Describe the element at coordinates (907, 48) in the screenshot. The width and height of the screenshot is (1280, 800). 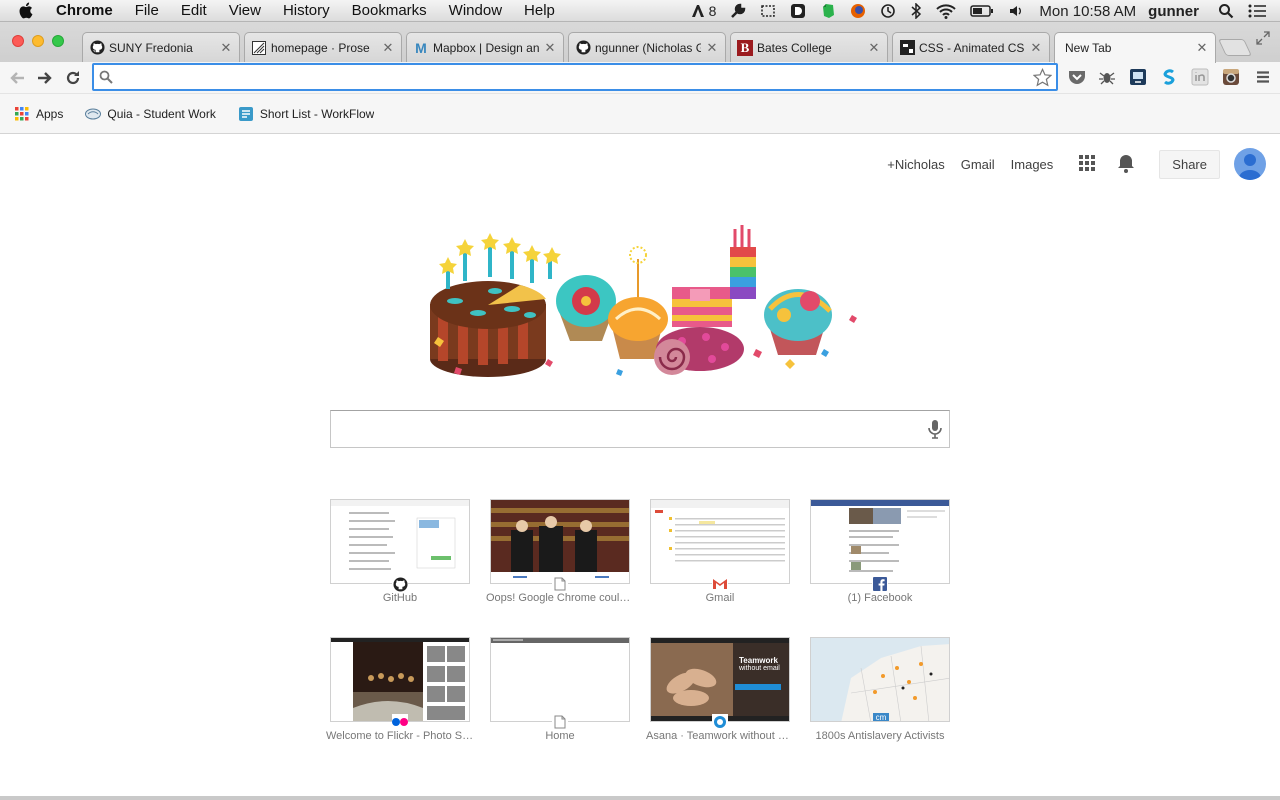
I see `css-icon` at that location.